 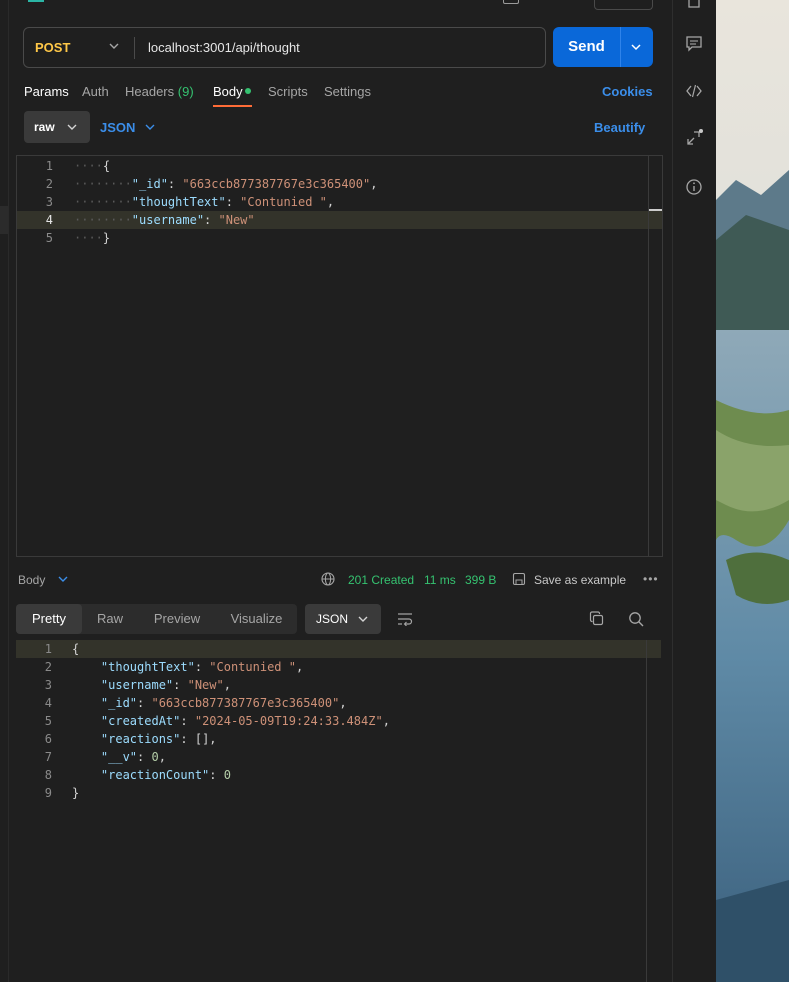 I want to click on related-icon, so click(x=694, y=138).